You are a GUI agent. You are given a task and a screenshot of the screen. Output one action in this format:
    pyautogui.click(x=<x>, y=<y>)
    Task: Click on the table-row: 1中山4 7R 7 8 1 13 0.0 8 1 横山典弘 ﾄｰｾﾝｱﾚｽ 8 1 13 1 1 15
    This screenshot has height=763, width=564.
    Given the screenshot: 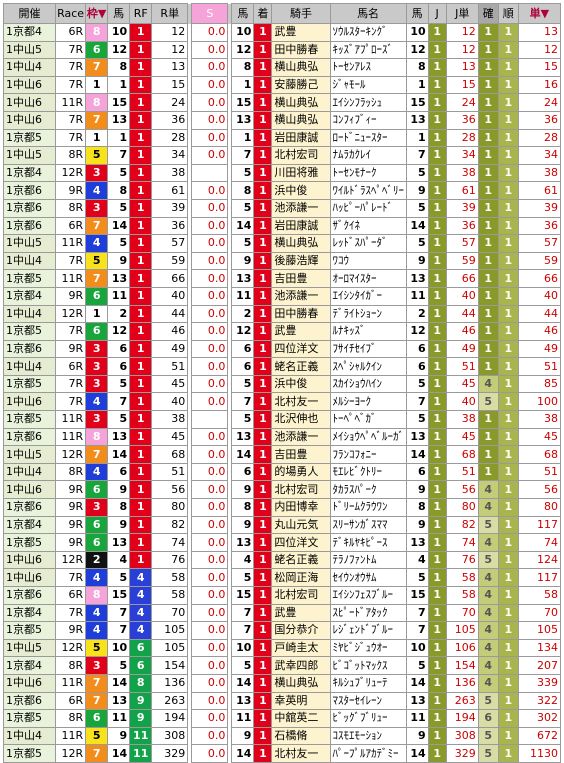 What is the action you would take?
    pyautogui.click(x=282, y=67)
    